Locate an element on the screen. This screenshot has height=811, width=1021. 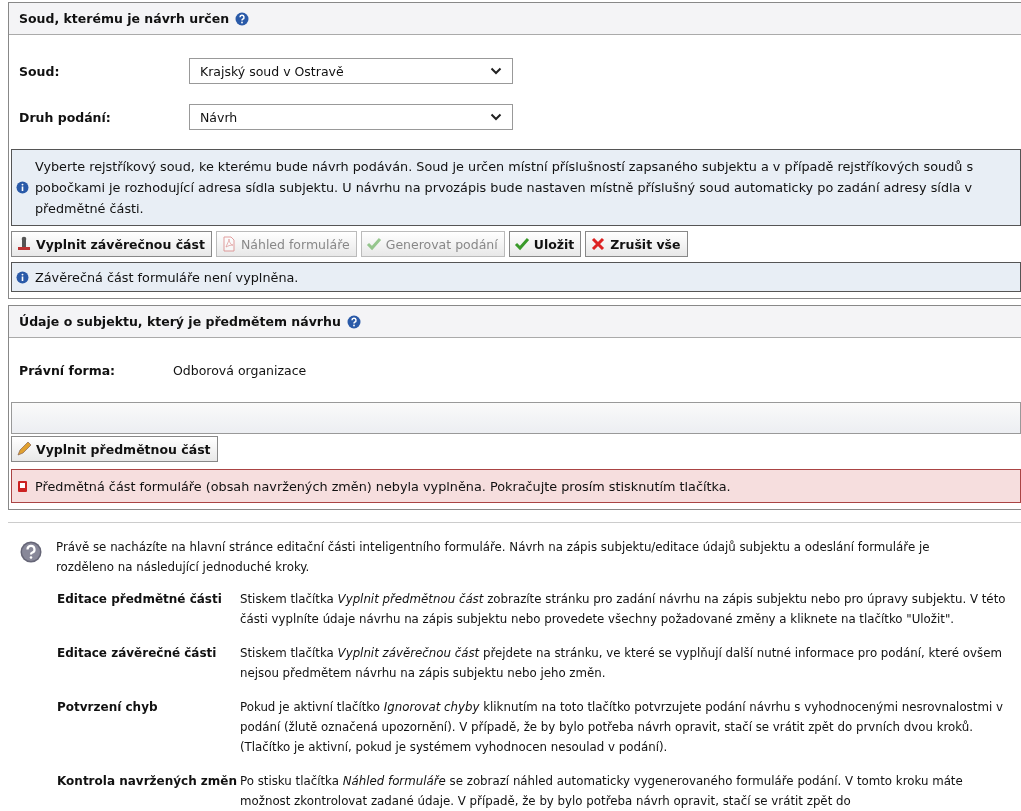
select-field: Návrh is located at coordinates (351, 117).